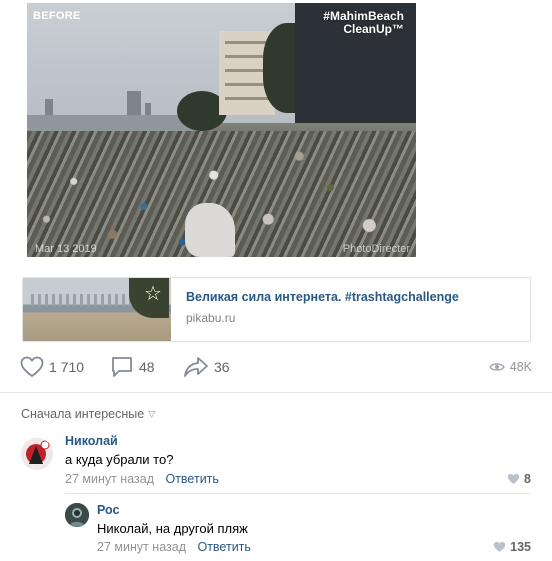  I want to click on comment-text: Николай, на другой пляж, so click(172, 528).